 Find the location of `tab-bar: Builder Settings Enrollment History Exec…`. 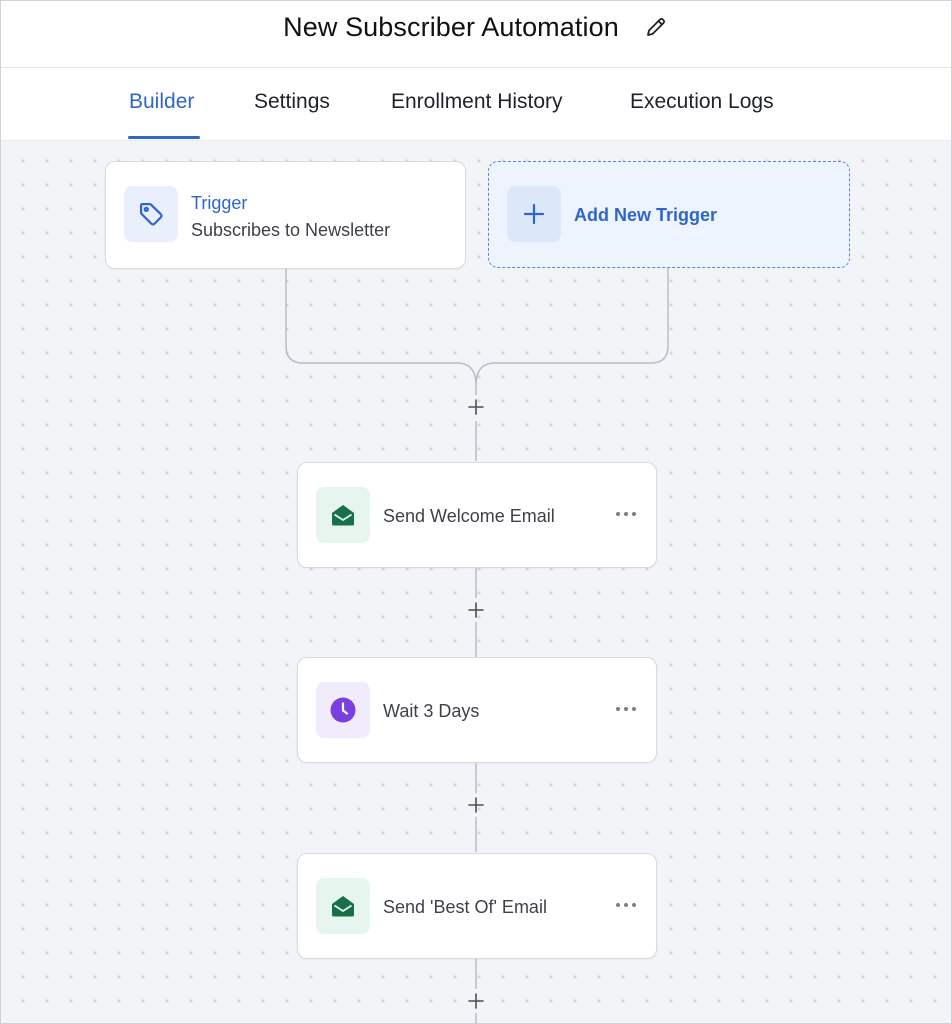

tab-bar: Builder Settings Enrollment History Exec… is located at coordinates (476, 104).